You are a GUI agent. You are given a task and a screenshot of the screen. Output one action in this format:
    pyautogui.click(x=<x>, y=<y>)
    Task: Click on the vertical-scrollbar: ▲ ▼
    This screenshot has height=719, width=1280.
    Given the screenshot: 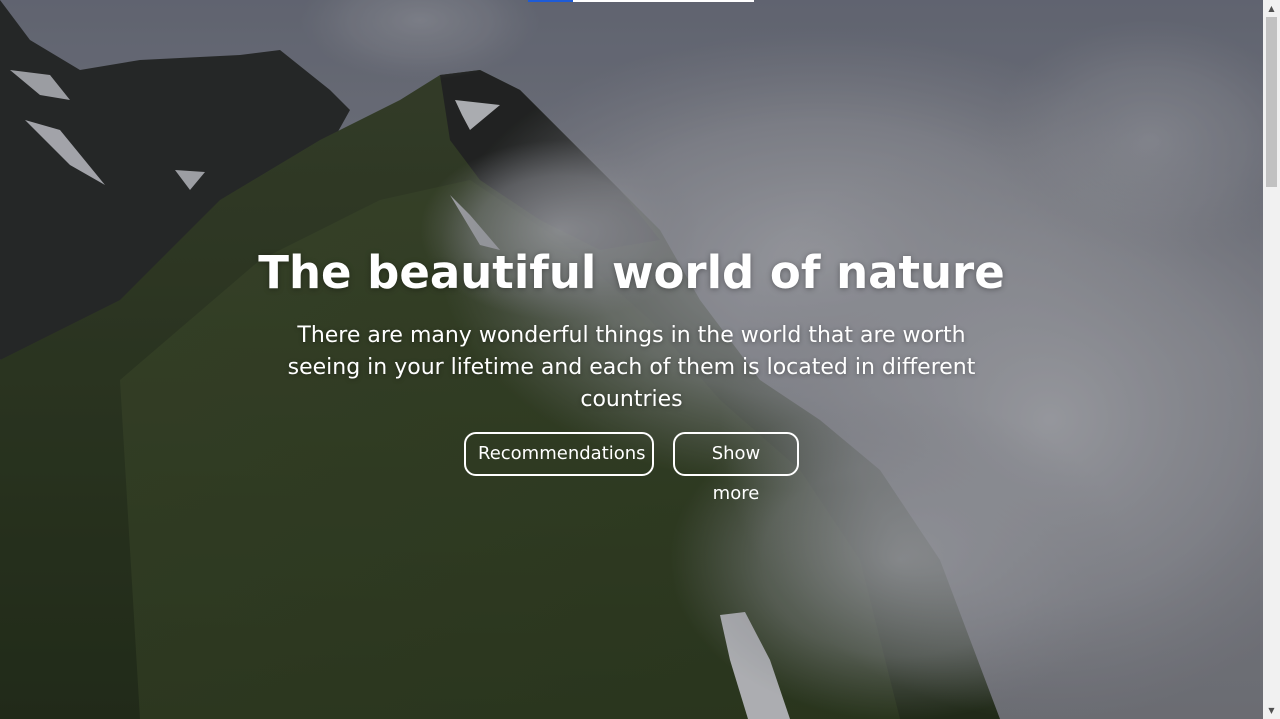 What is the action you would take?
    pyautogui.click(x=1271, y=359)
    